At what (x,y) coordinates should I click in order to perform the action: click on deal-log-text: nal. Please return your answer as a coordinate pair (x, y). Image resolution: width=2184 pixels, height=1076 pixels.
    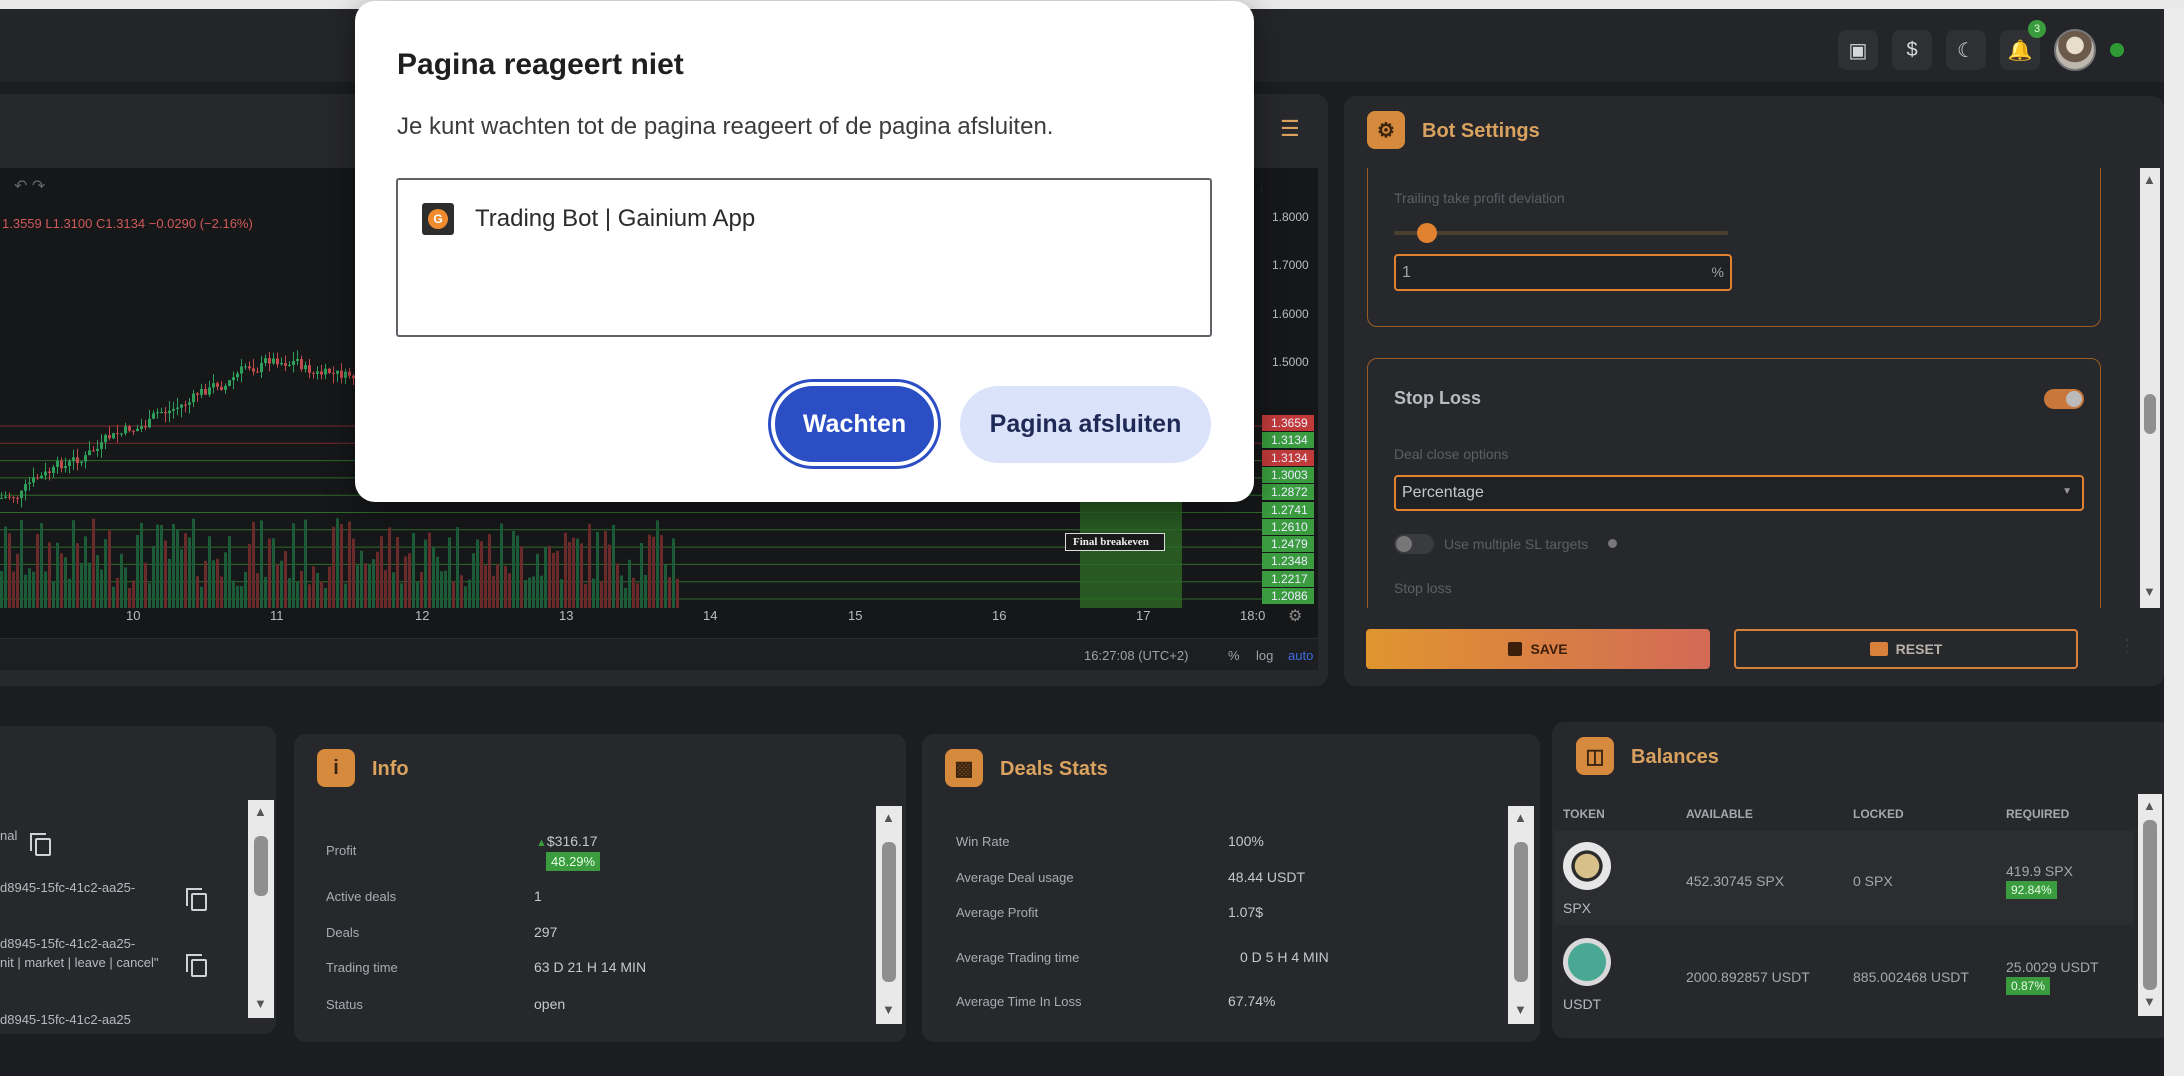
    Looking at the image, I should click on (9, 835).